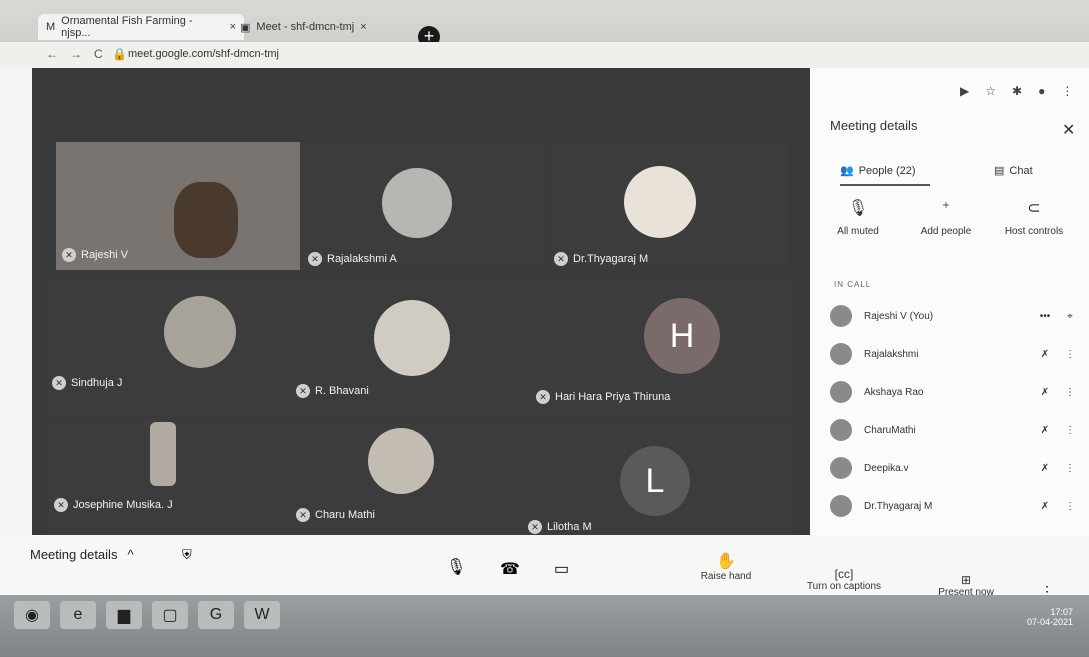 The width and height of the screenshot is (1089, 657). I want to click on video-tile: ✕ R. Bhavani, so click(412, 348).